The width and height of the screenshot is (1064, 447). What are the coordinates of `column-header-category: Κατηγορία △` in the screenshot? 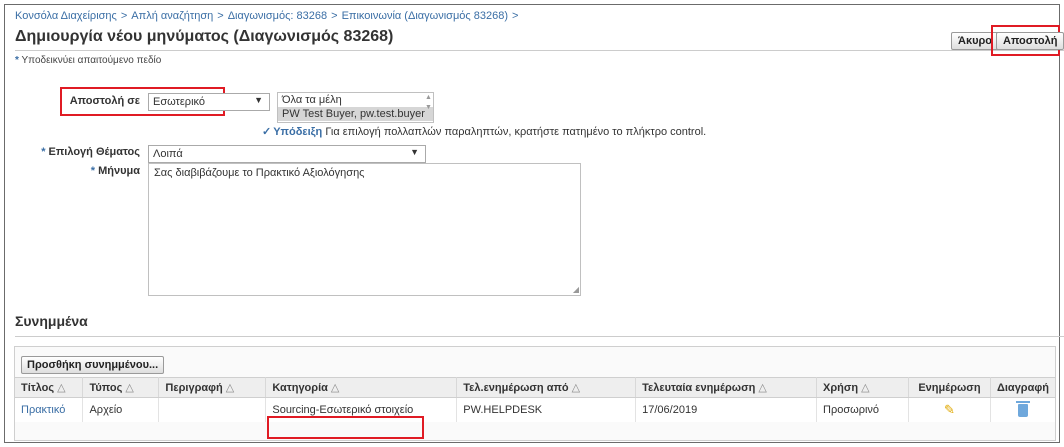 It's located at (361, 387).